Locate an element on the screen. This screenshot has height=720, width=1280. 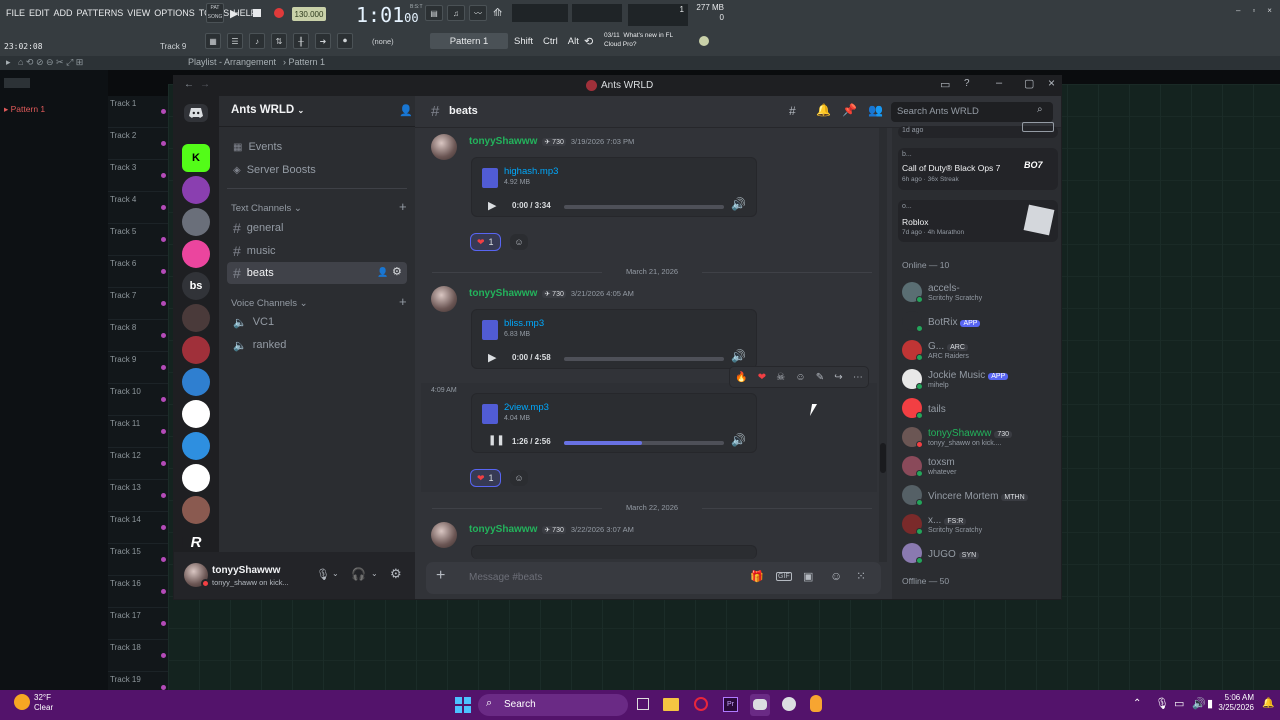
activity-card: 1d ago is located at coordinates (978, 130).